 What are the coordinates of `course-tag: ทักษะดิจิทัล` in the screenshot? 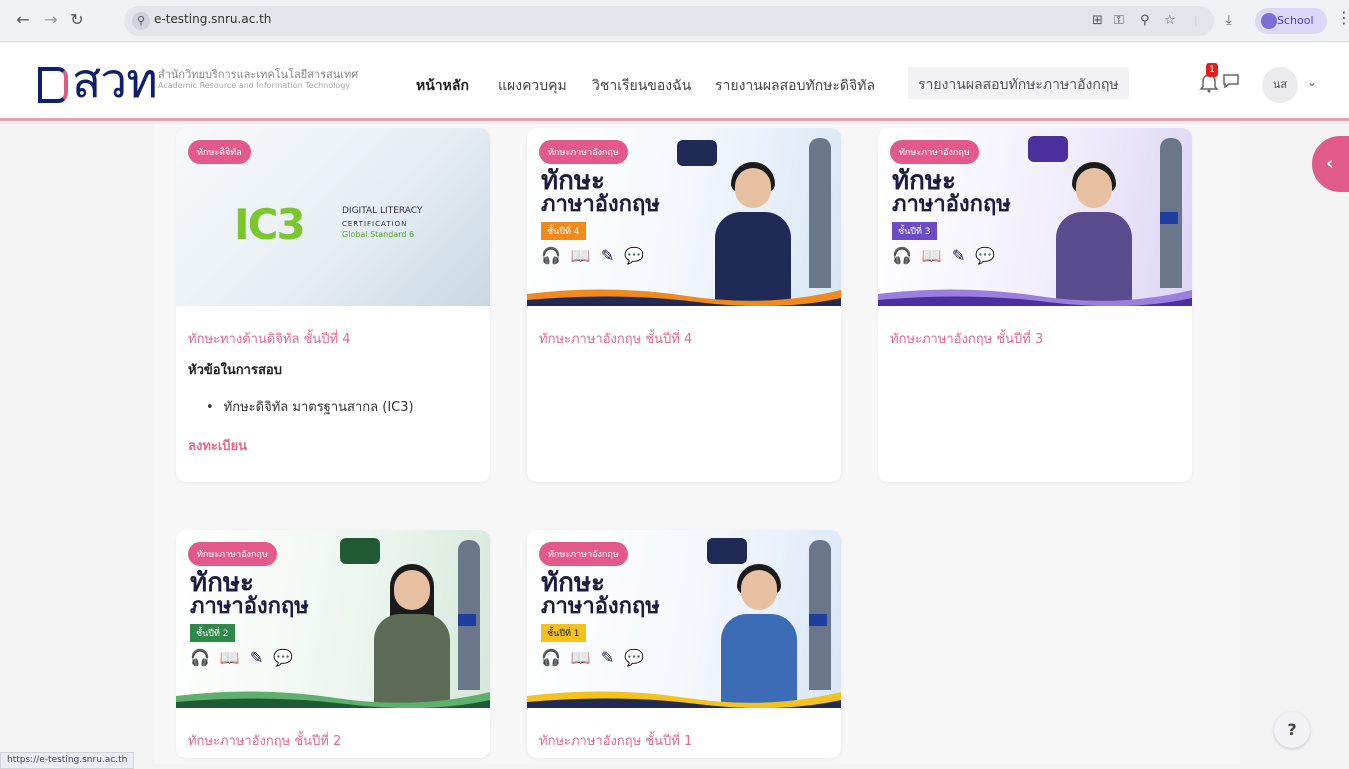 It's located at (219, 152).